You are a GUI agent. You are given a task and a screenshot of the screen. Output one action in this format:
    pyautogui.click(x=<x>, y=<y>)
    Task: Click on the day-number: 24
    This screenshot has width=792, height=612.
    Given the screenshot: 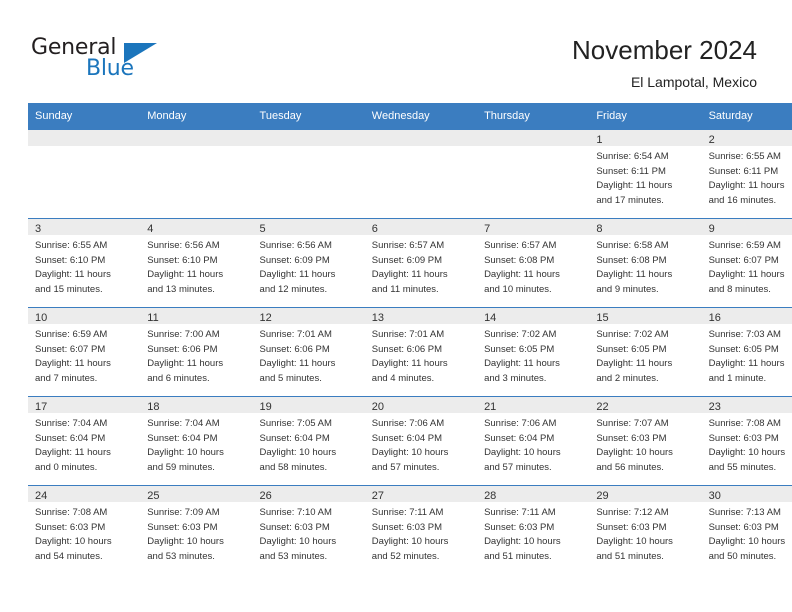 What is the action you would take?
    pyautogui.click(x=84, y=494)
    